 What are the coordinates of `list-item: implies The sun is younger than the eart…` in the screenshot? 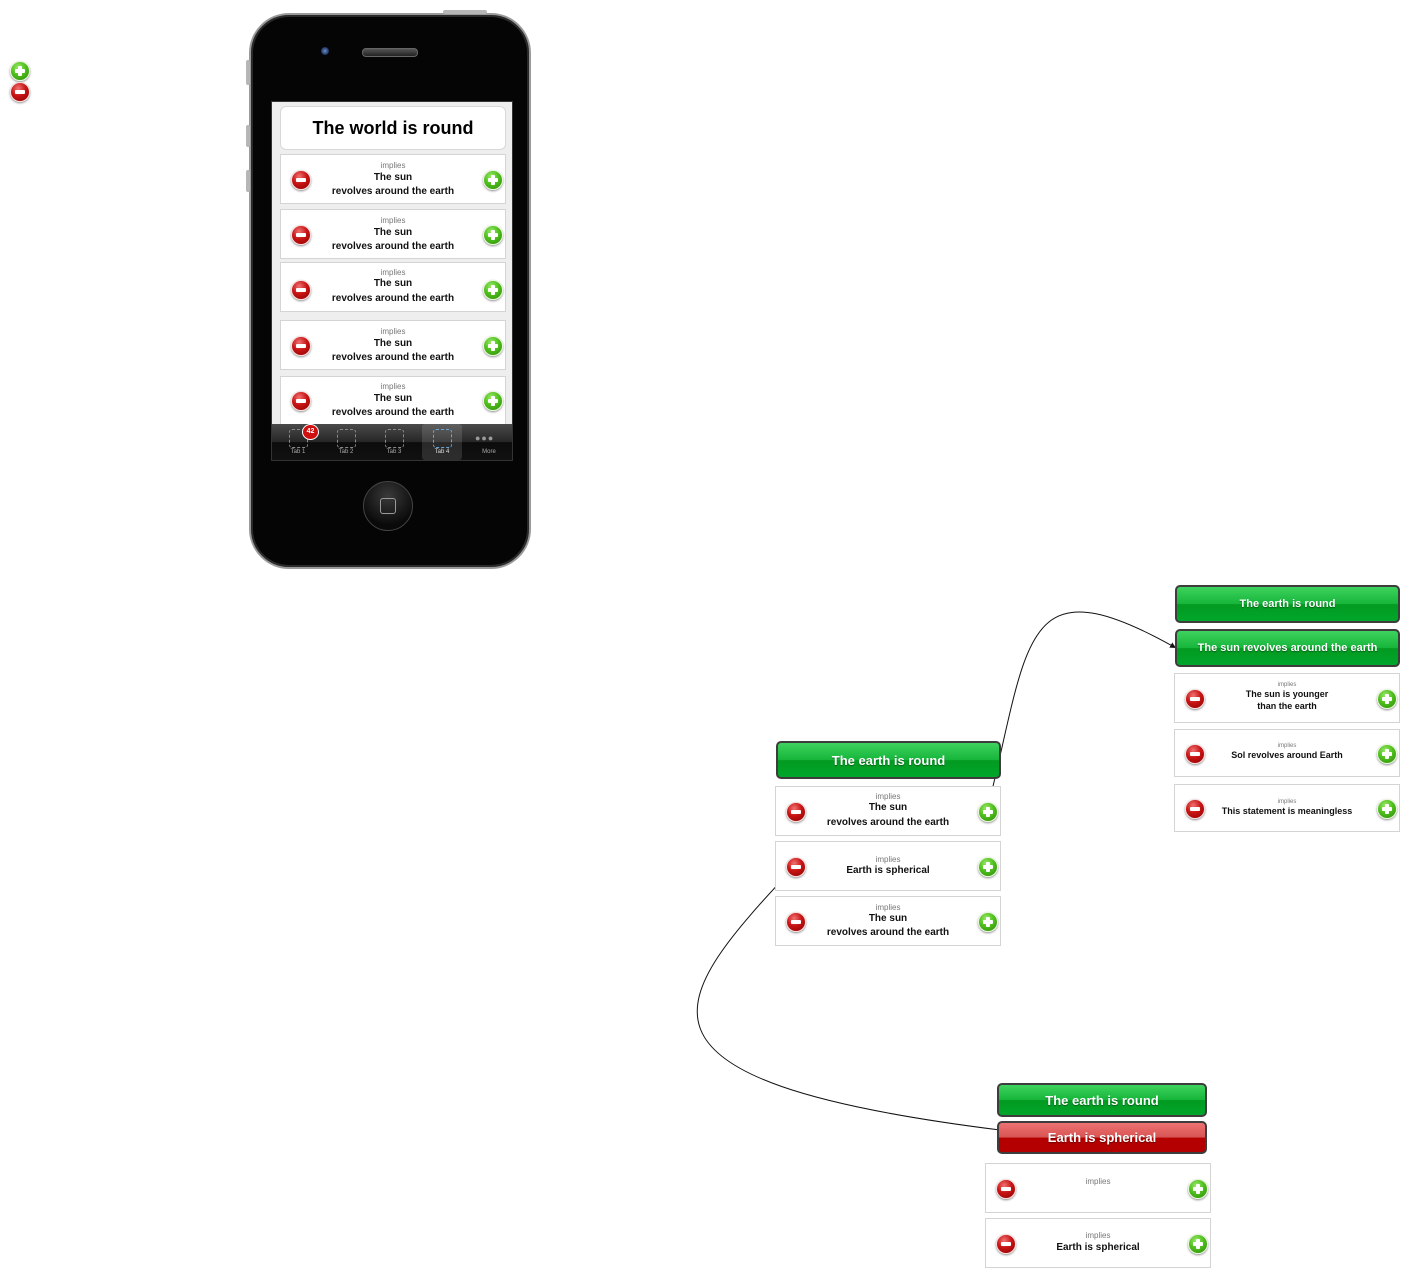 It's located at (1287, 698).